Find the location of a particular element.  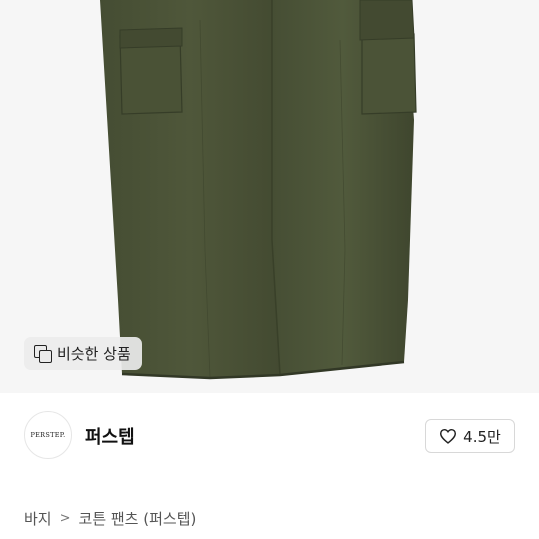

chevron-right-icon: > is located at coordinates (65, 518).